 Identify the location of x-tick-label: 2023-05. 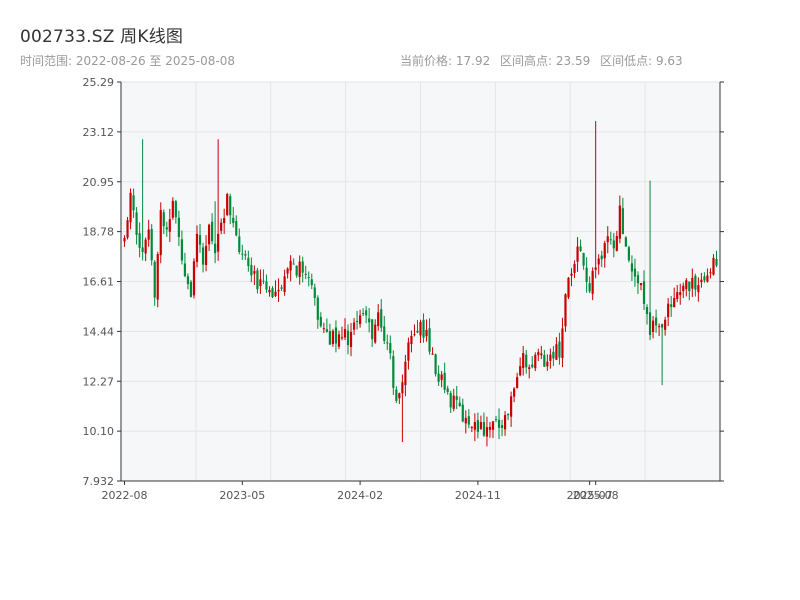
(242, 495).